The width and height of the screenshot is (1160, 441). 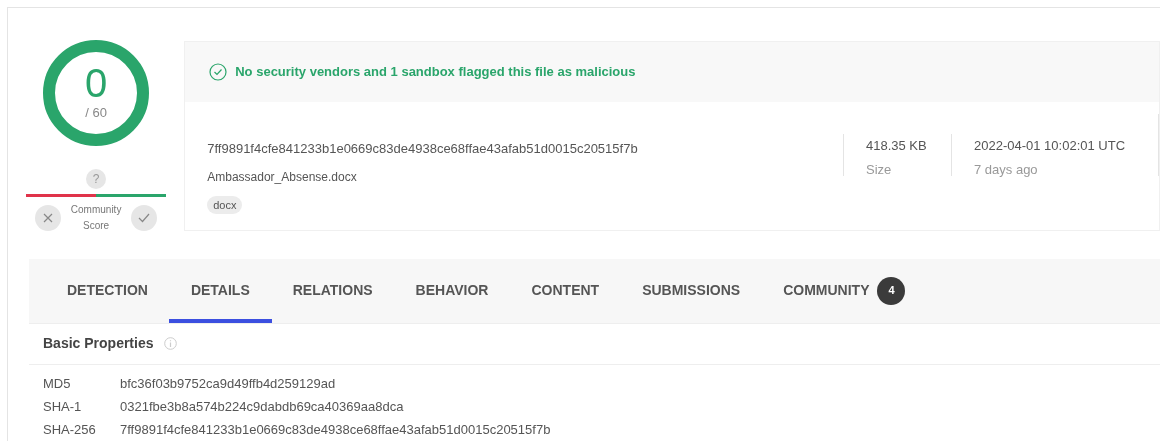 What do you see at coordinates (96, 83) in the screenshot?
I see `detection-count: 0` at bounding box center [96, 83].